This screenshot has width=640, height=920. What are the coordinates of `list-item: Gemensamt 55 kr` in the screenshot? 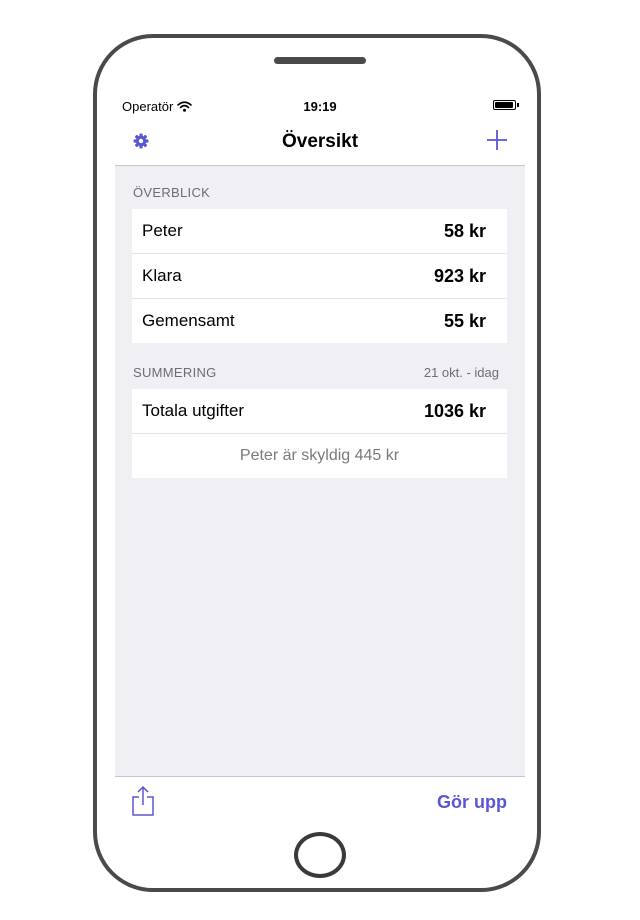 It's located at (319, 321).